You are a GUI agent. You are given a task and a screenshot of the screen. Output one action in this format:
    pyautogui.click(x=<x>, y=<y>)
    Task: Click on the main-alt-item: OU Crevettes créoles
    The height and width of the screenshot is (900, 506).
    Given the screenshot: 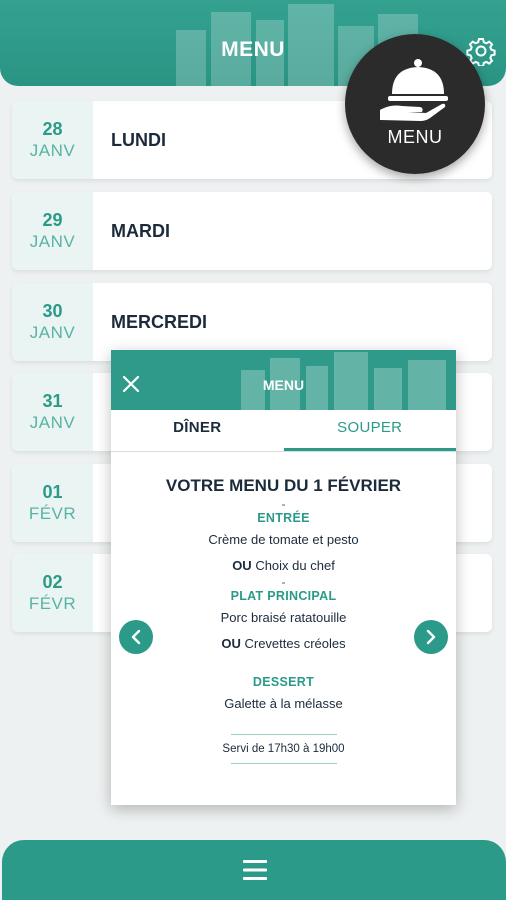 What is the action you would take?
    pyautogui.click(x=283, y=644)
    